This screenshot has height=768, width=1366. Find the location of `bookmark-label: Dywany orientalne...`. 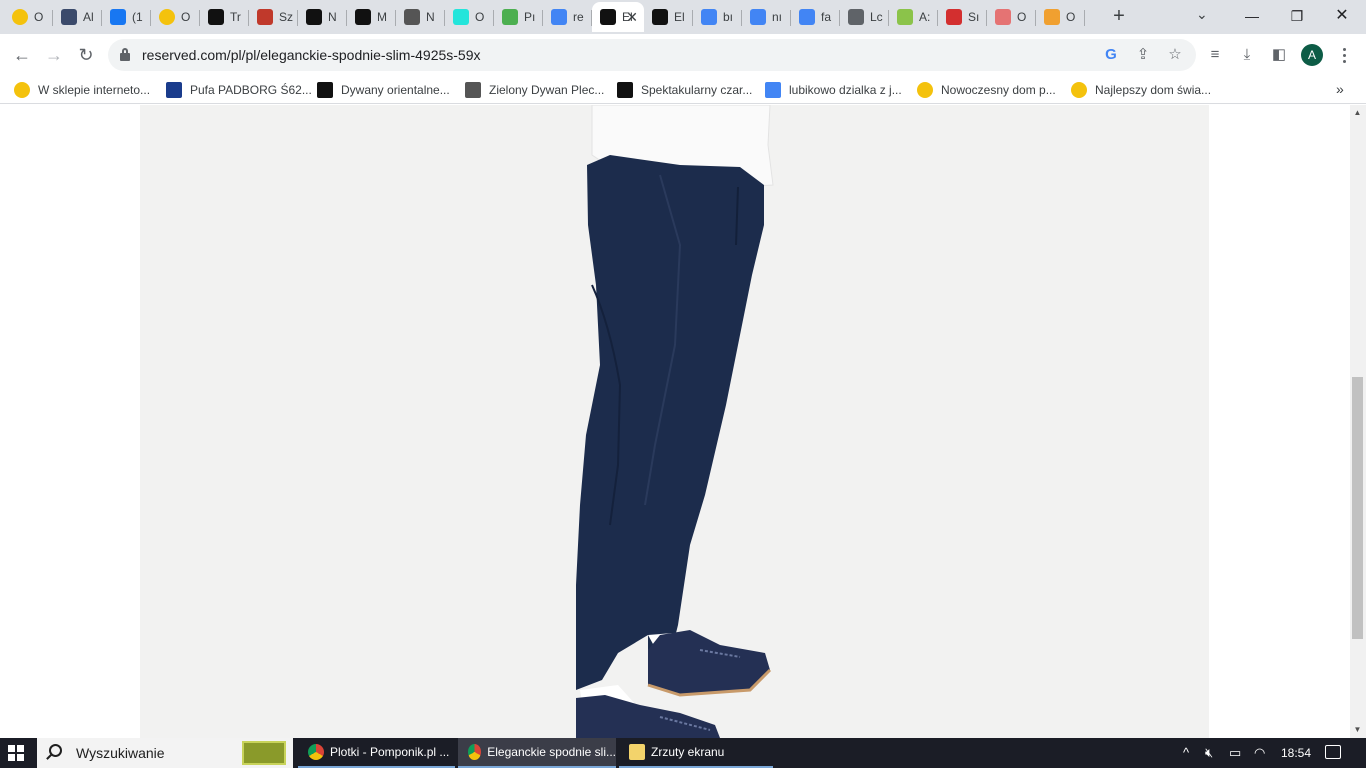

bookmark-label: Dywany orientalne... is located at coordinates (395, 90).